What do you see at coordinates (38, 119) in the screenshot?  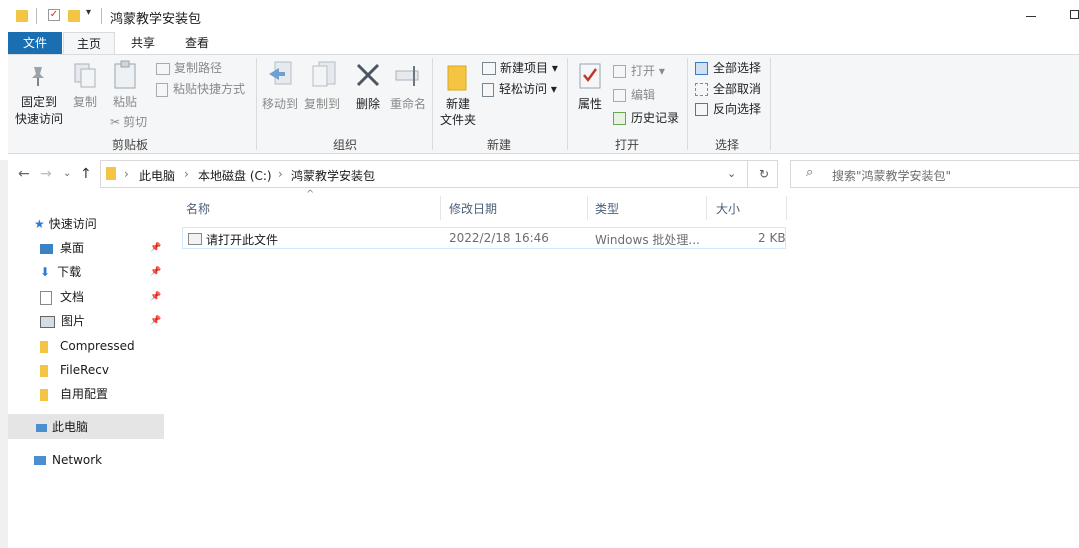 I see `pin-label-2: 快速访问` at bounding box center [38, 119].